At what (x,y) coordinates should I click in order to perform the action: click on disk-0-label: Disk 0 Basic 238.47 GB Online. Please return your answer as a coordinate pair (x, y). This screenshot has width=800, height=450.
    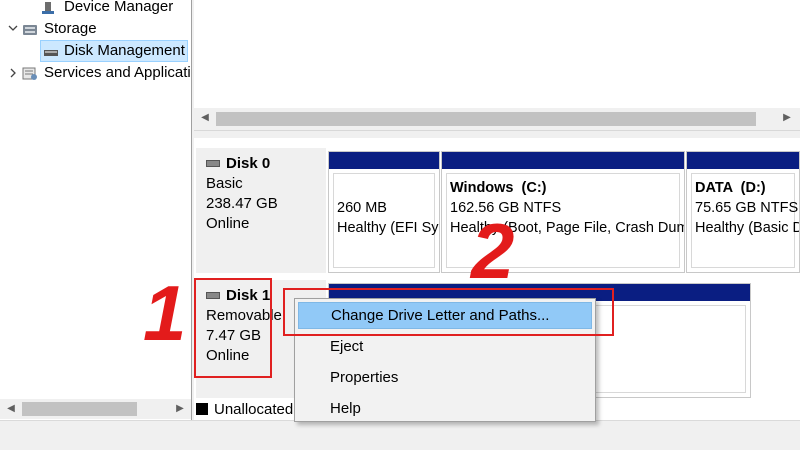
    Looking at the image, I should click on (261, 210).